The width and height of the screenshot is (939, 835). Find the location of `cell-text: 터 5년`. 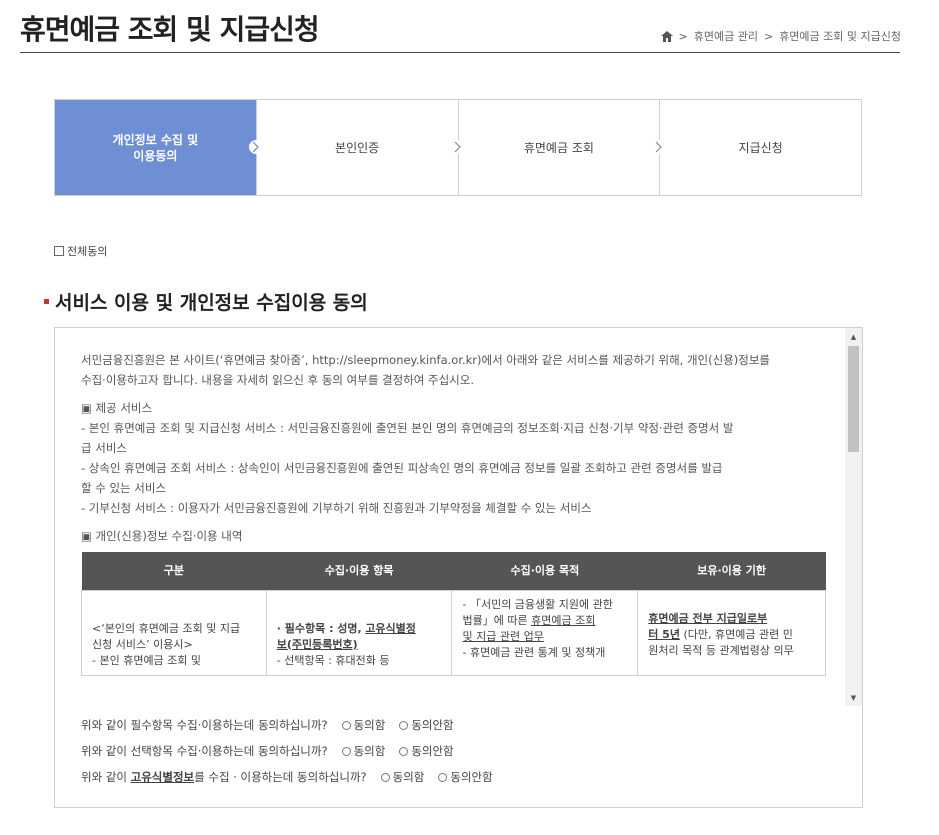

cell-text: 터 5년 is located at coordinates (664, 634).